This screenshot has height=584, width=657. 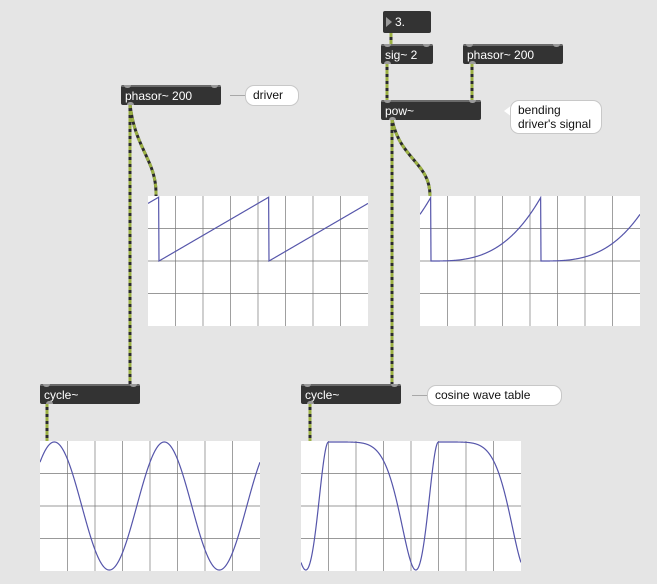 What do you see at coordinates (90, 394) in the screenshot?
I see `cycle-left-object: cycle~` at bounding box center [90, 394].